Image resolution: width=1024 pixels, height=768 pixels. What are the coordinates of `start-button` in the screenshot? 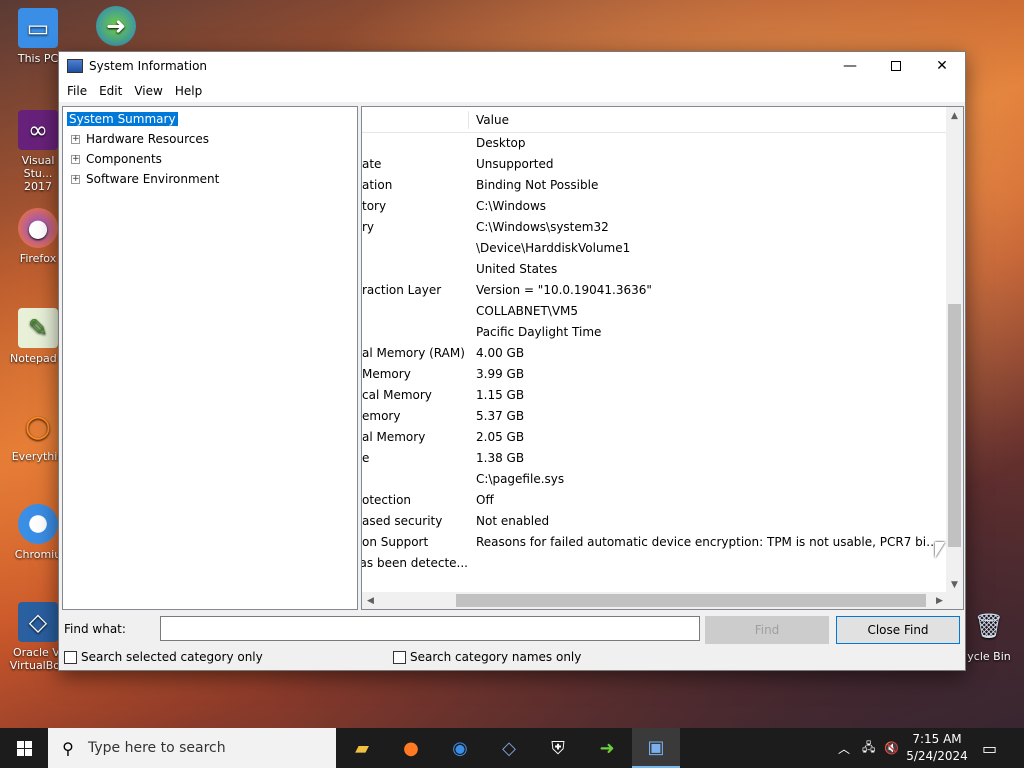 It's located at (24, 748).